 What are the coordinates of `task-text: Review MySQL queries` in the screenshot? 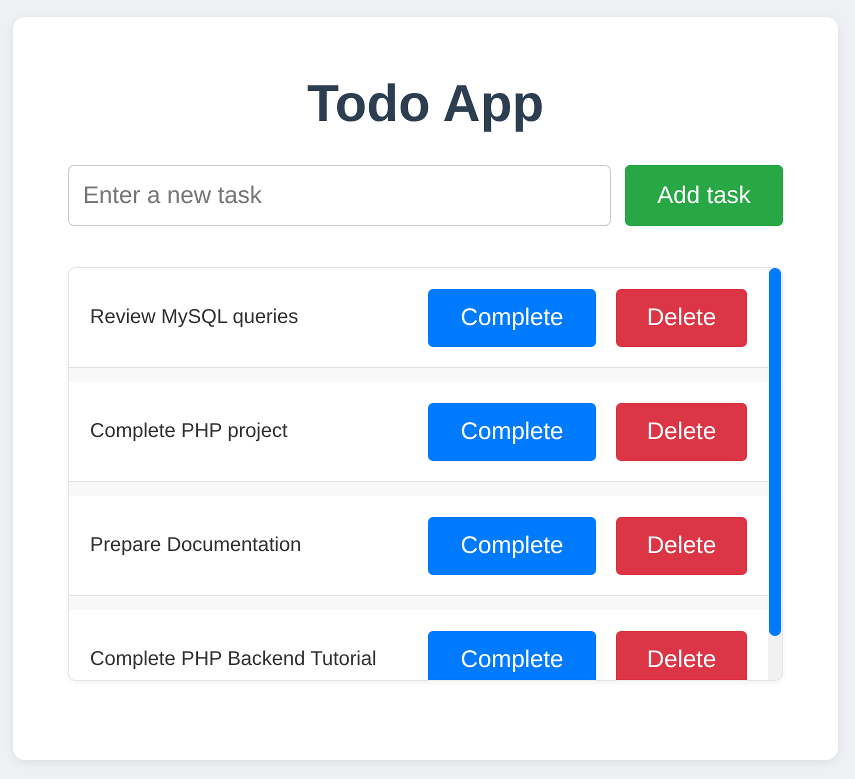 It's located at (195, 317).